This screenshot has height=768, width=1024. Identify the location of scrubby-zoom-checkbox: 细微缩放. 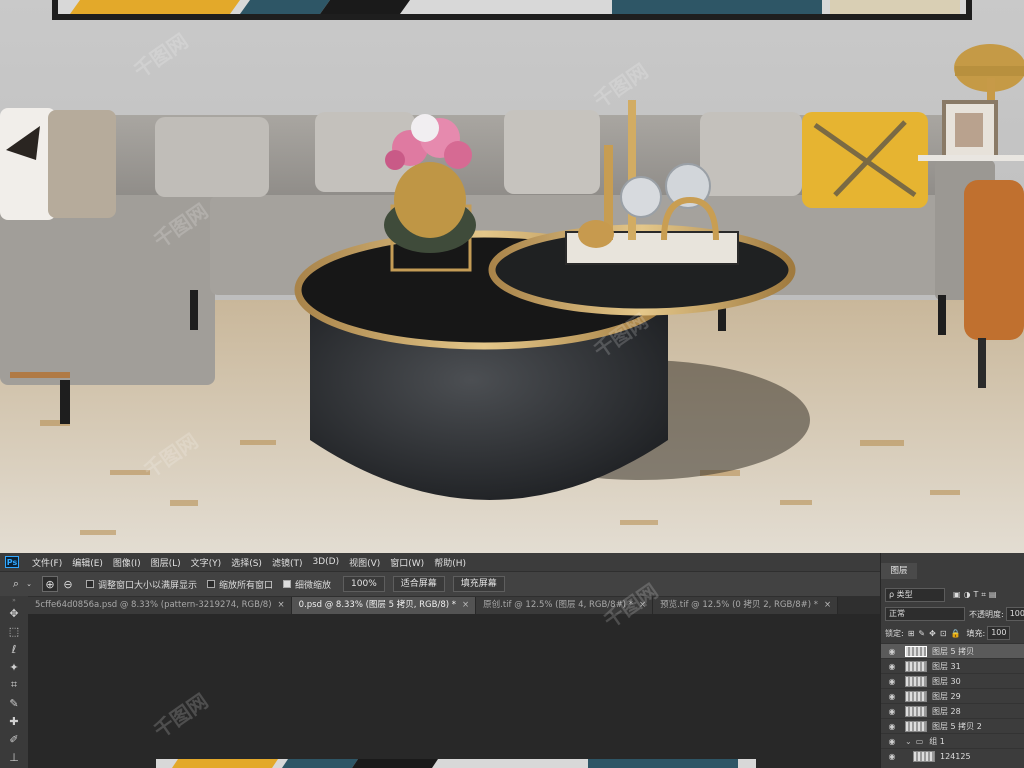
(307, 584).